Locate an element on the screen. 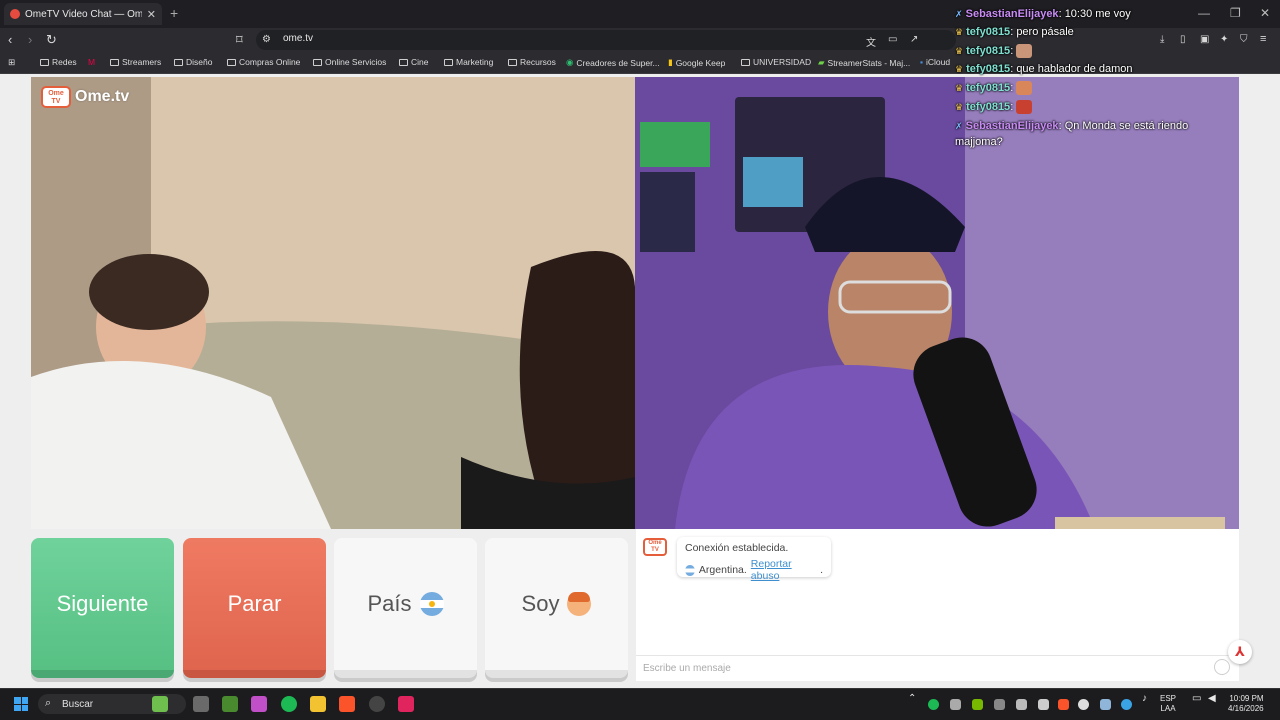  leo-ai-icon: ✦ is located at coordinates (1224, 39).